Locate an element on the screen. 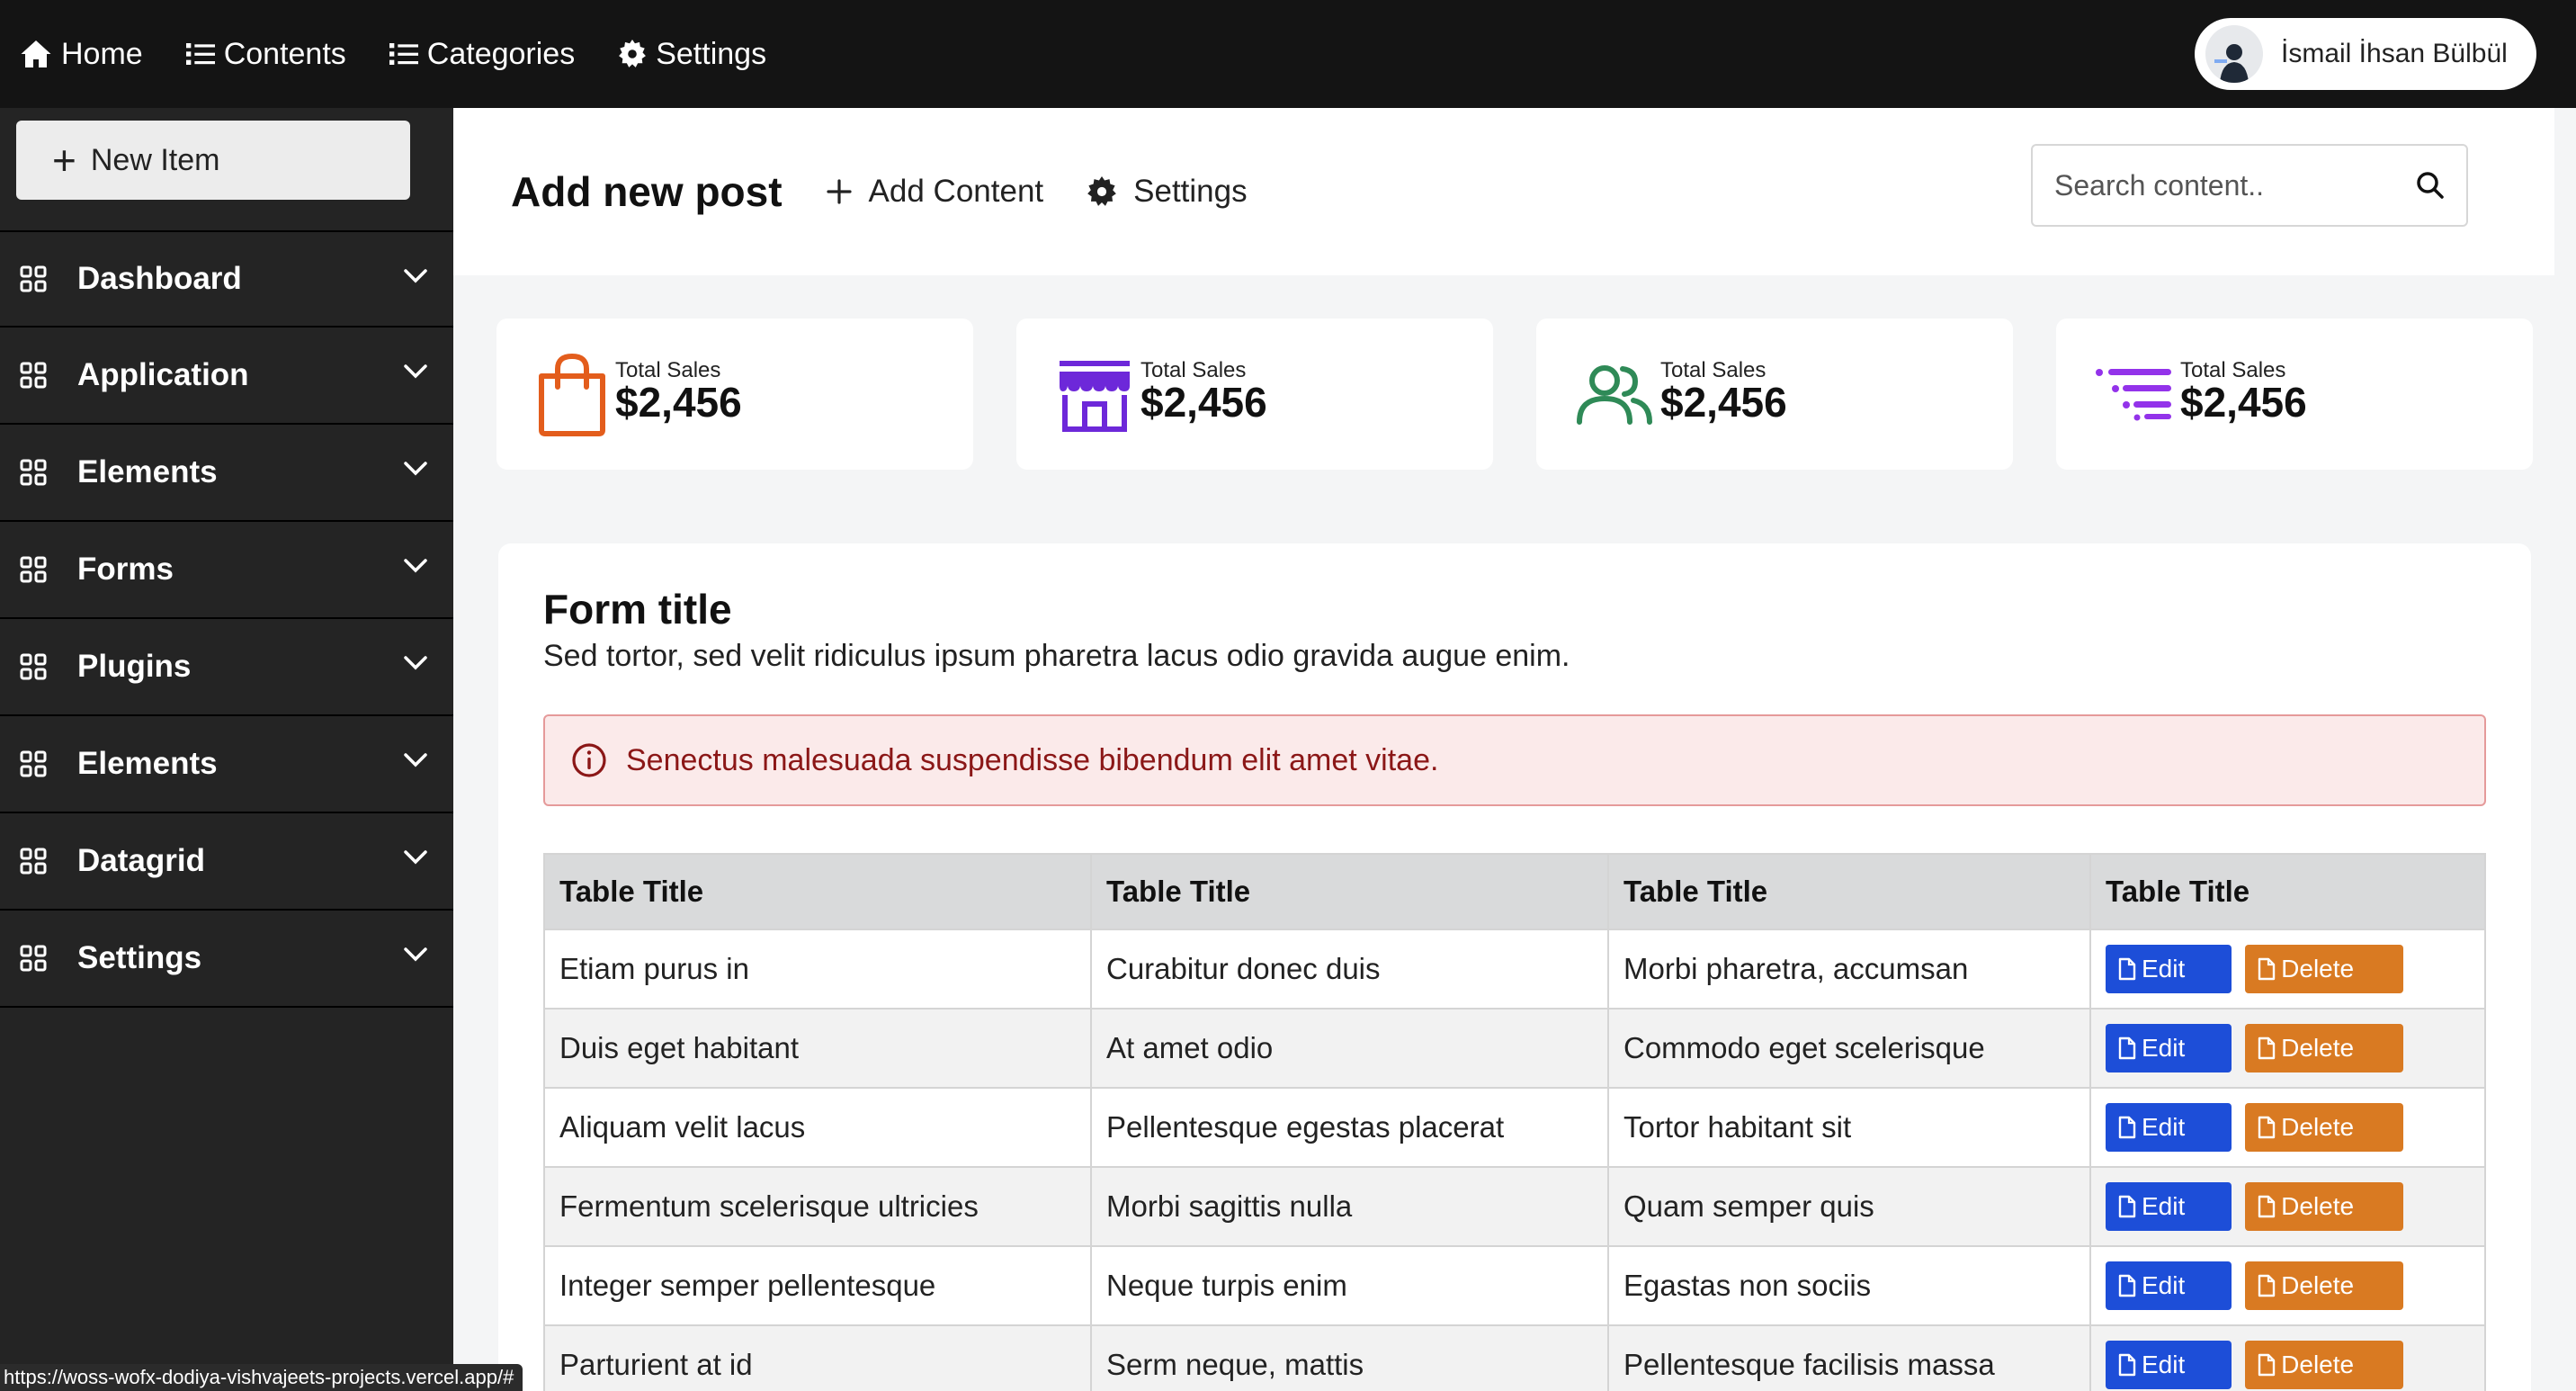  table-cell: Curabitur donec duis is located at coordinates (1349, 970).